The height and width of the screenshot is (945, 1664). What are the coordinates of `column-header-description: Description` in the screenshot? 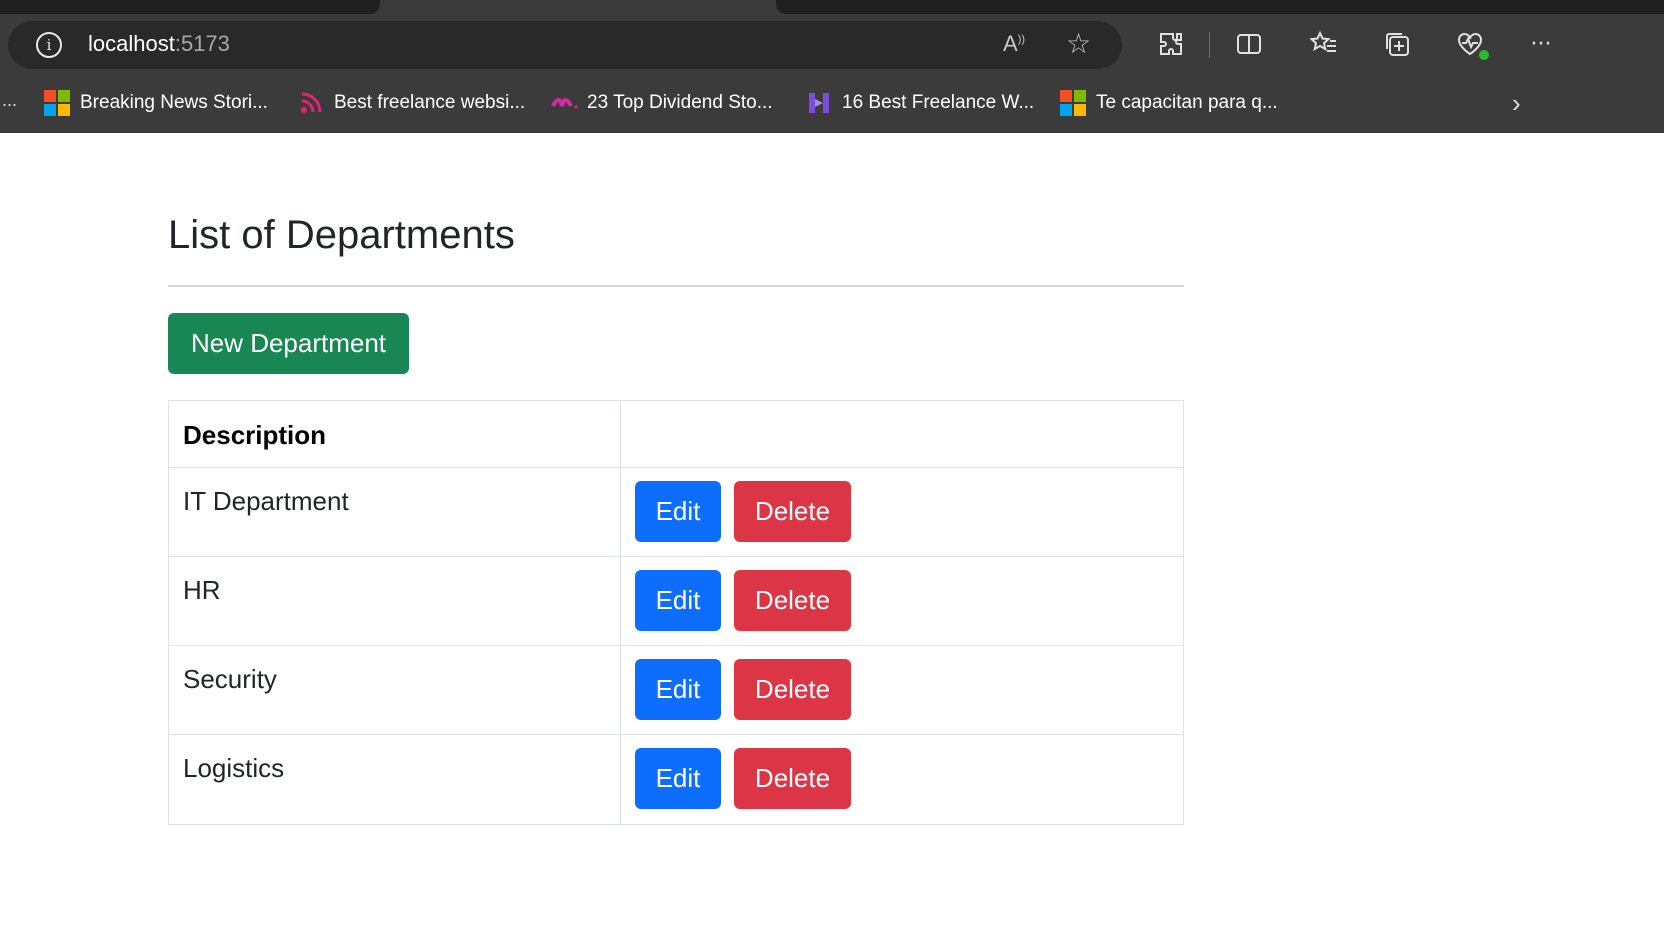 It's located at (255, 435).